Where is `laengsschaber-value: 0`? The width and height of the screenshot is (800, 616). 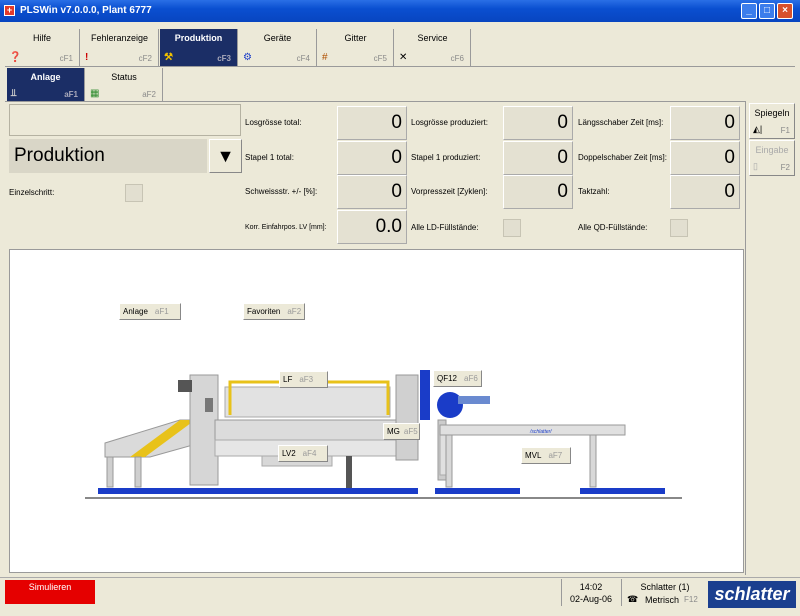
laengsschaber-value: 0 is located at coordinates (705, 123).